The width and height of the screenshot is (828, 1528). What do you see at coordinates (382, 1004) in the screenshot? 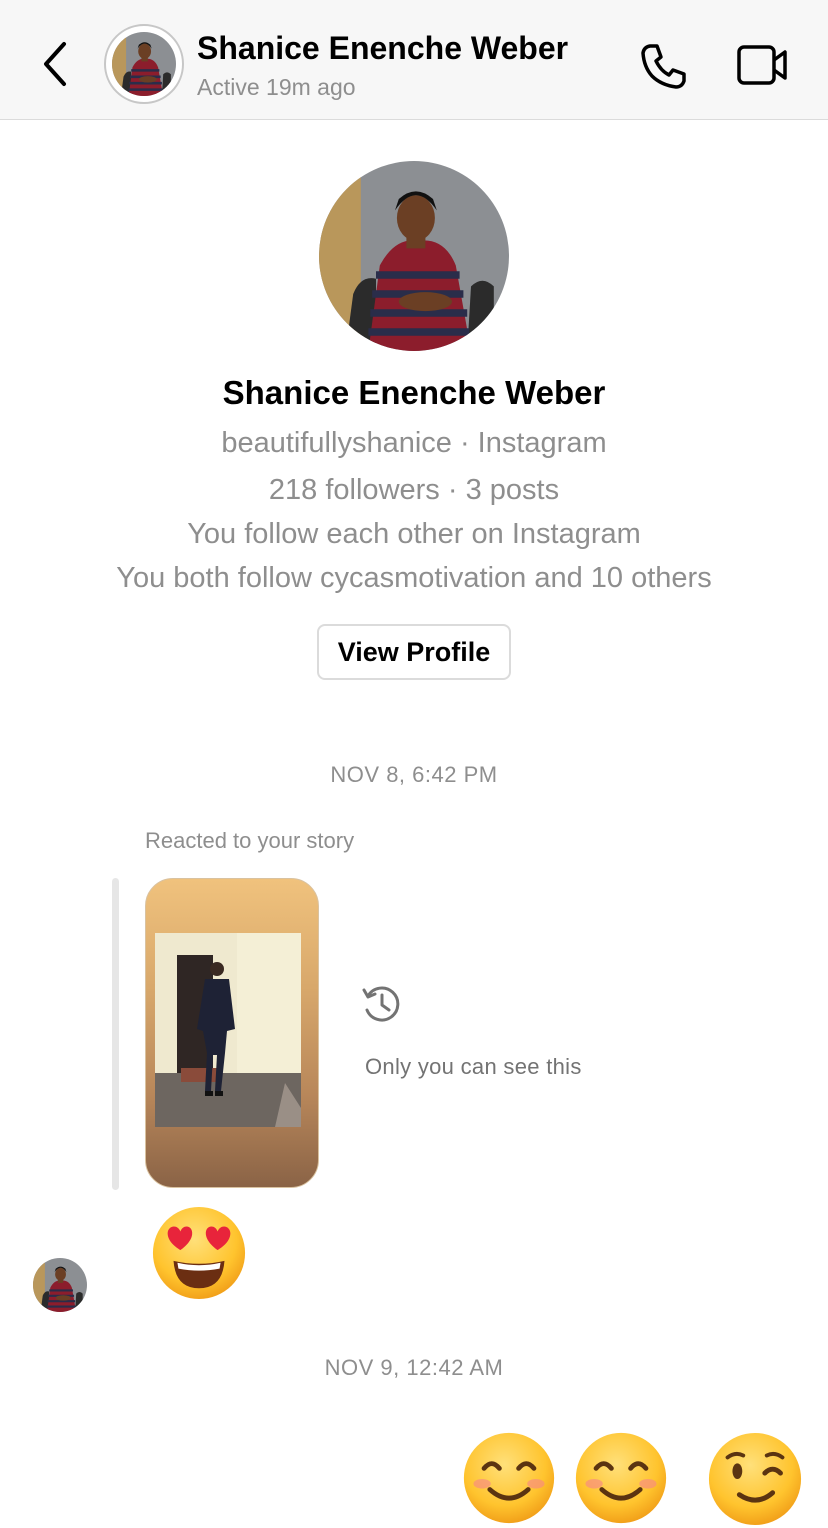
I see `history-clock-icon` at bounding box center [382, 1004].